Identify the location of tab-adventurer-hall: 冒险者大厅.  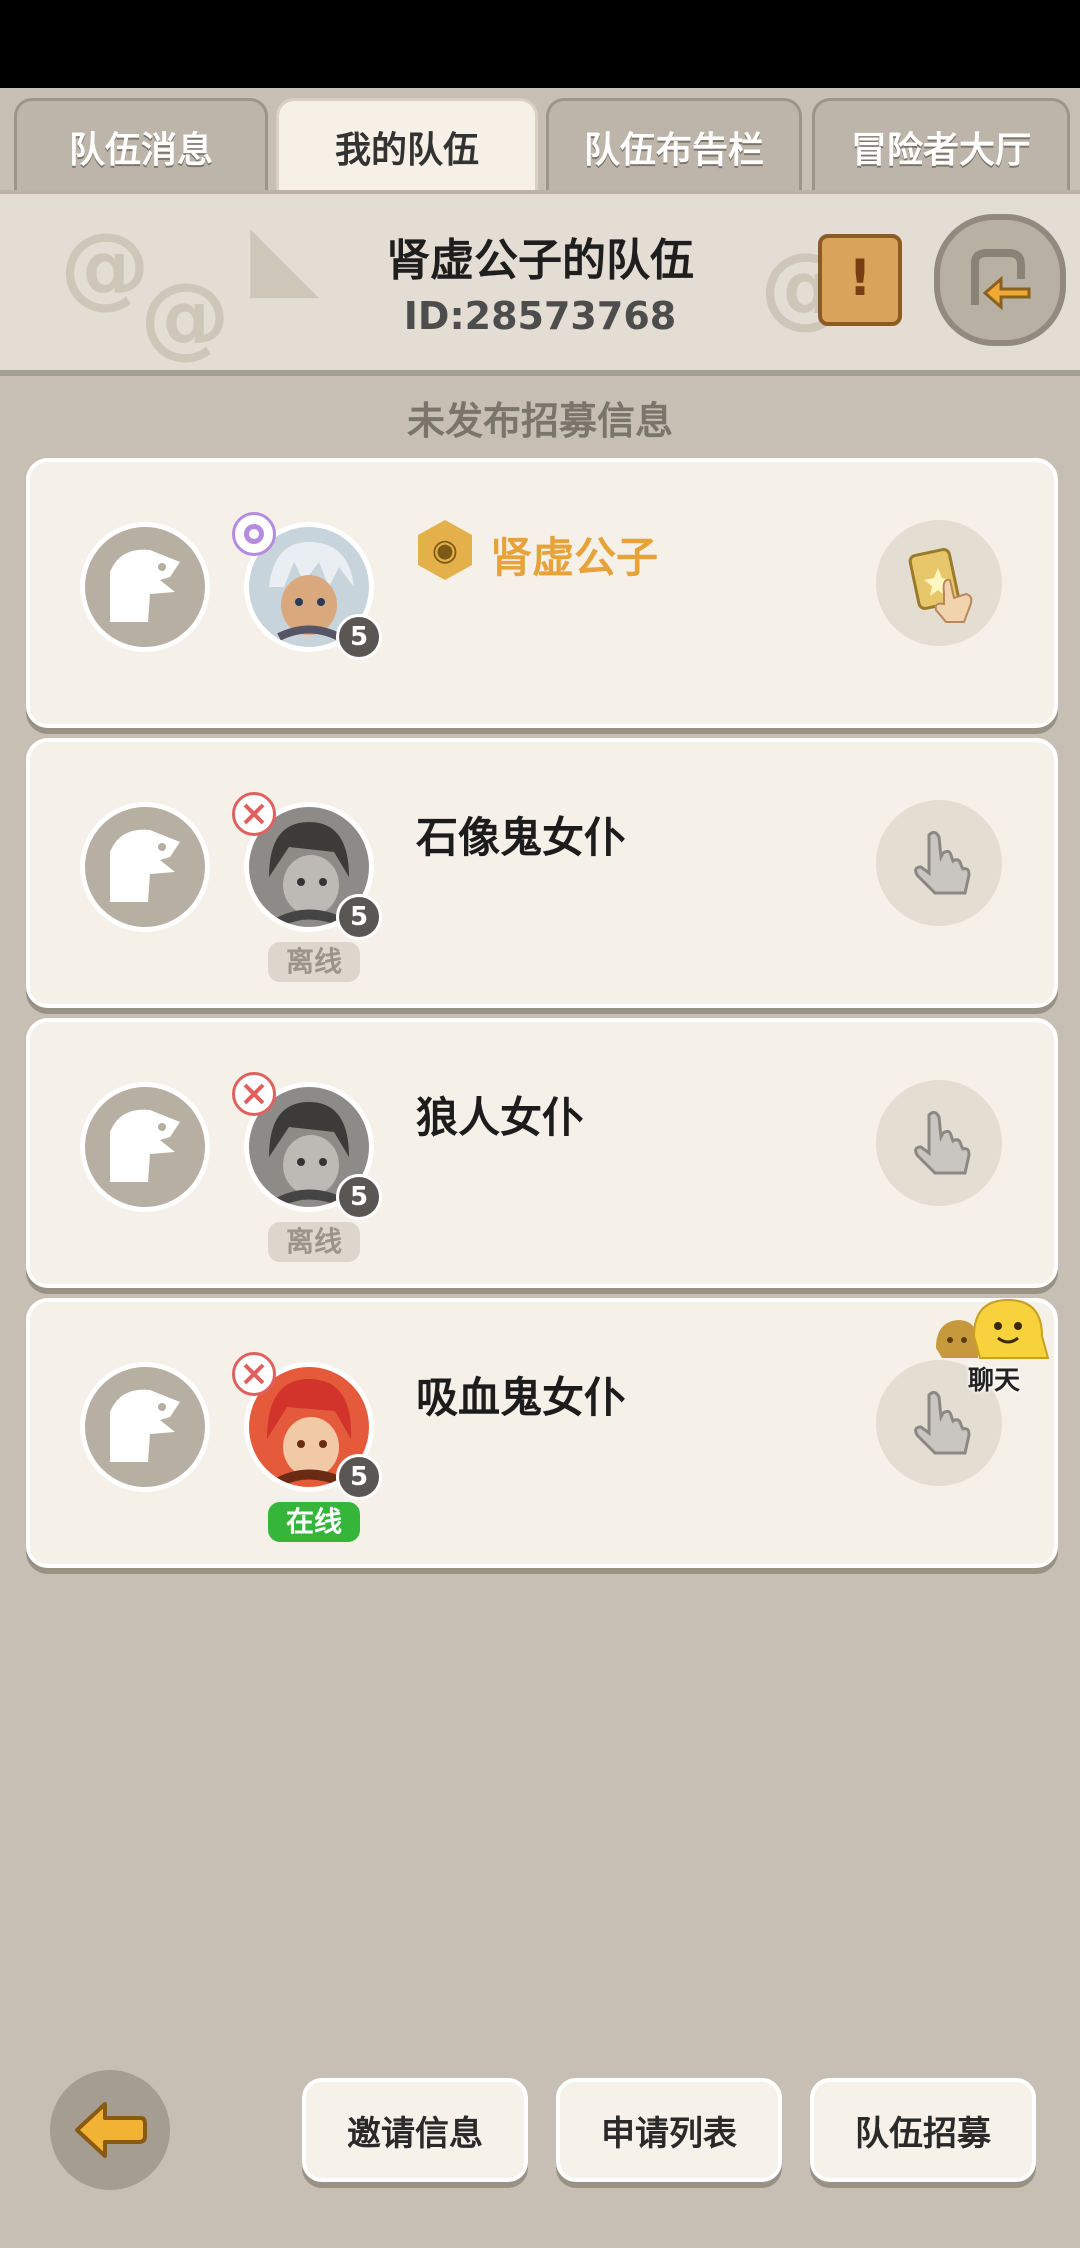
(941, 145).